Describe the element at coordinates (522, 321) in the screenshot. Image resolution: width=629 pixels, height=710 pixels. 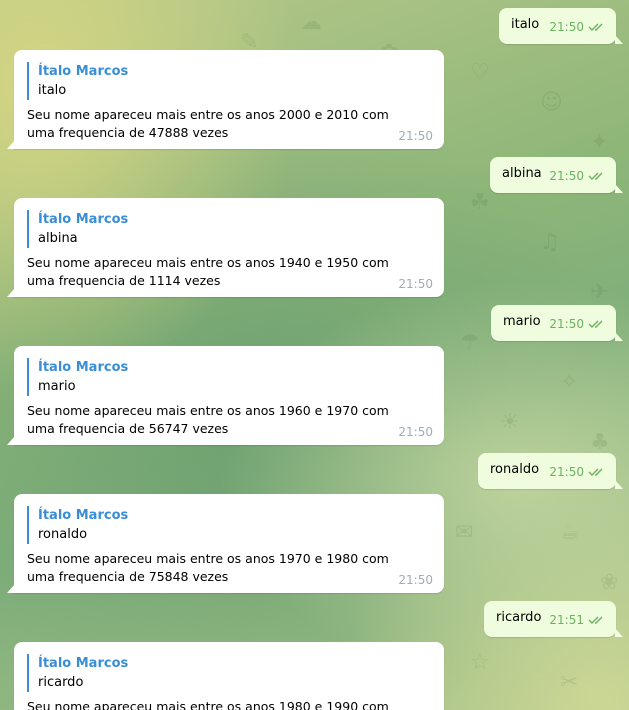
I see `message-text: mario` at that location.